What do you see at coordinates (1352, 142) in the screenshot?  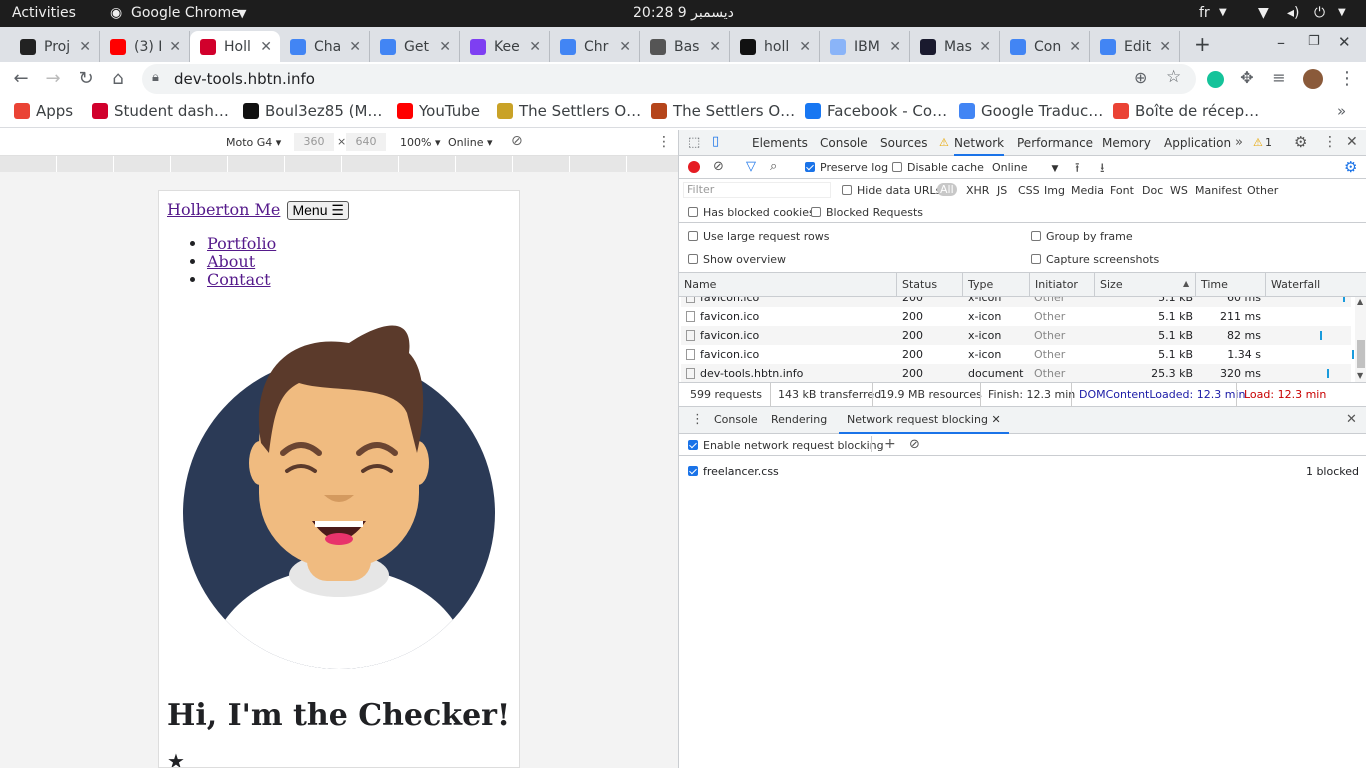 I see `close-devtools-icon: ✕` at bounding box center [1352, 142].